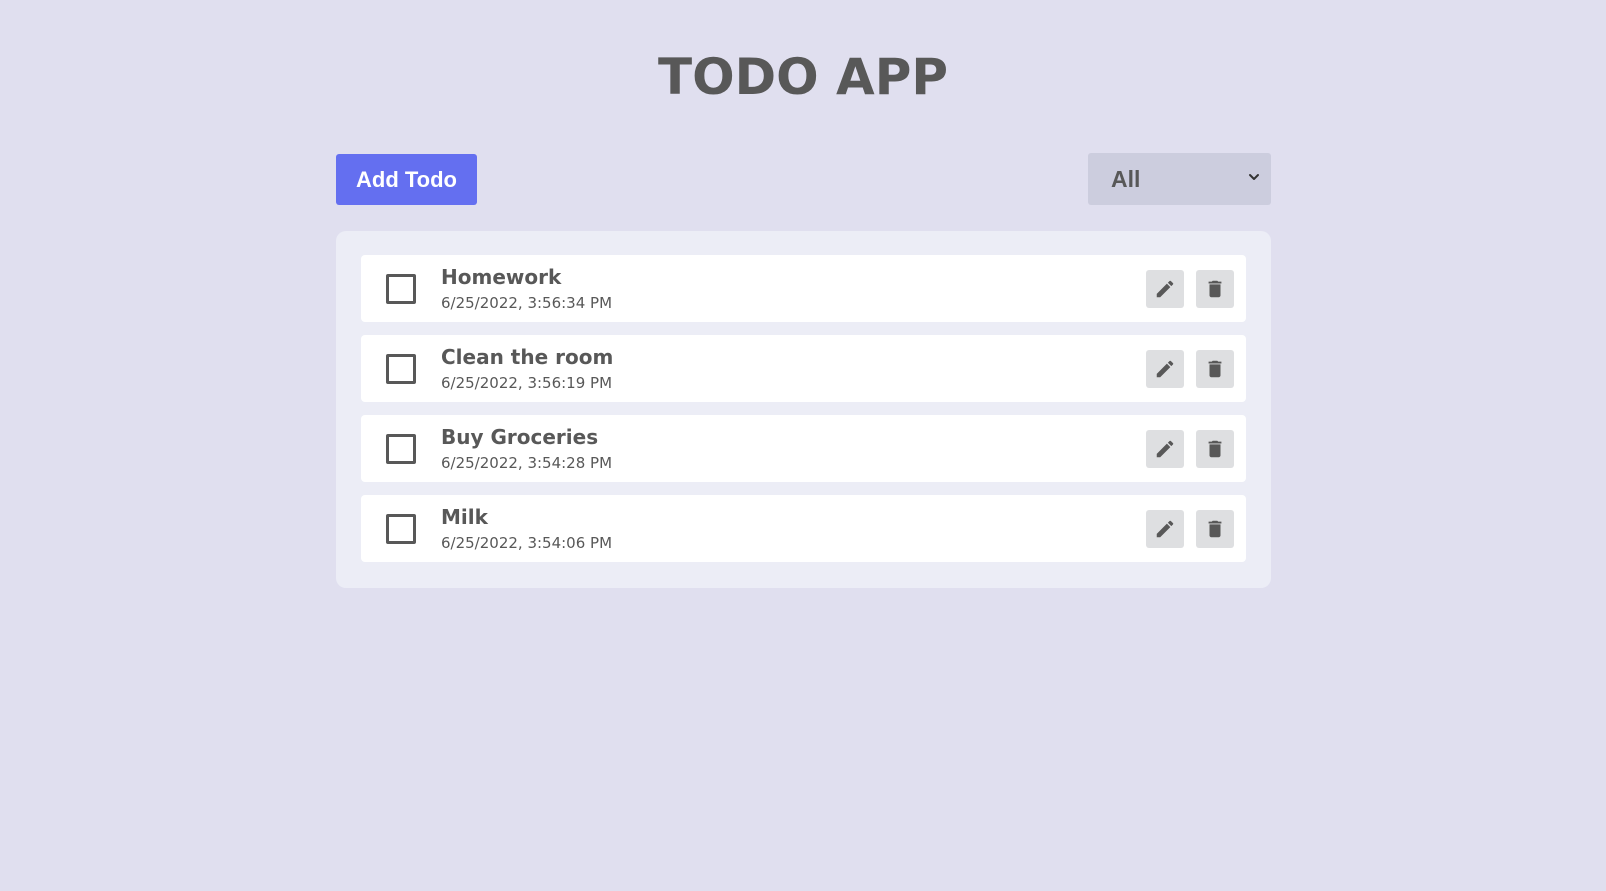  Describe the element at coordinates (464, 517) in the screenshot. I see `todo-title: Milk` at that location.